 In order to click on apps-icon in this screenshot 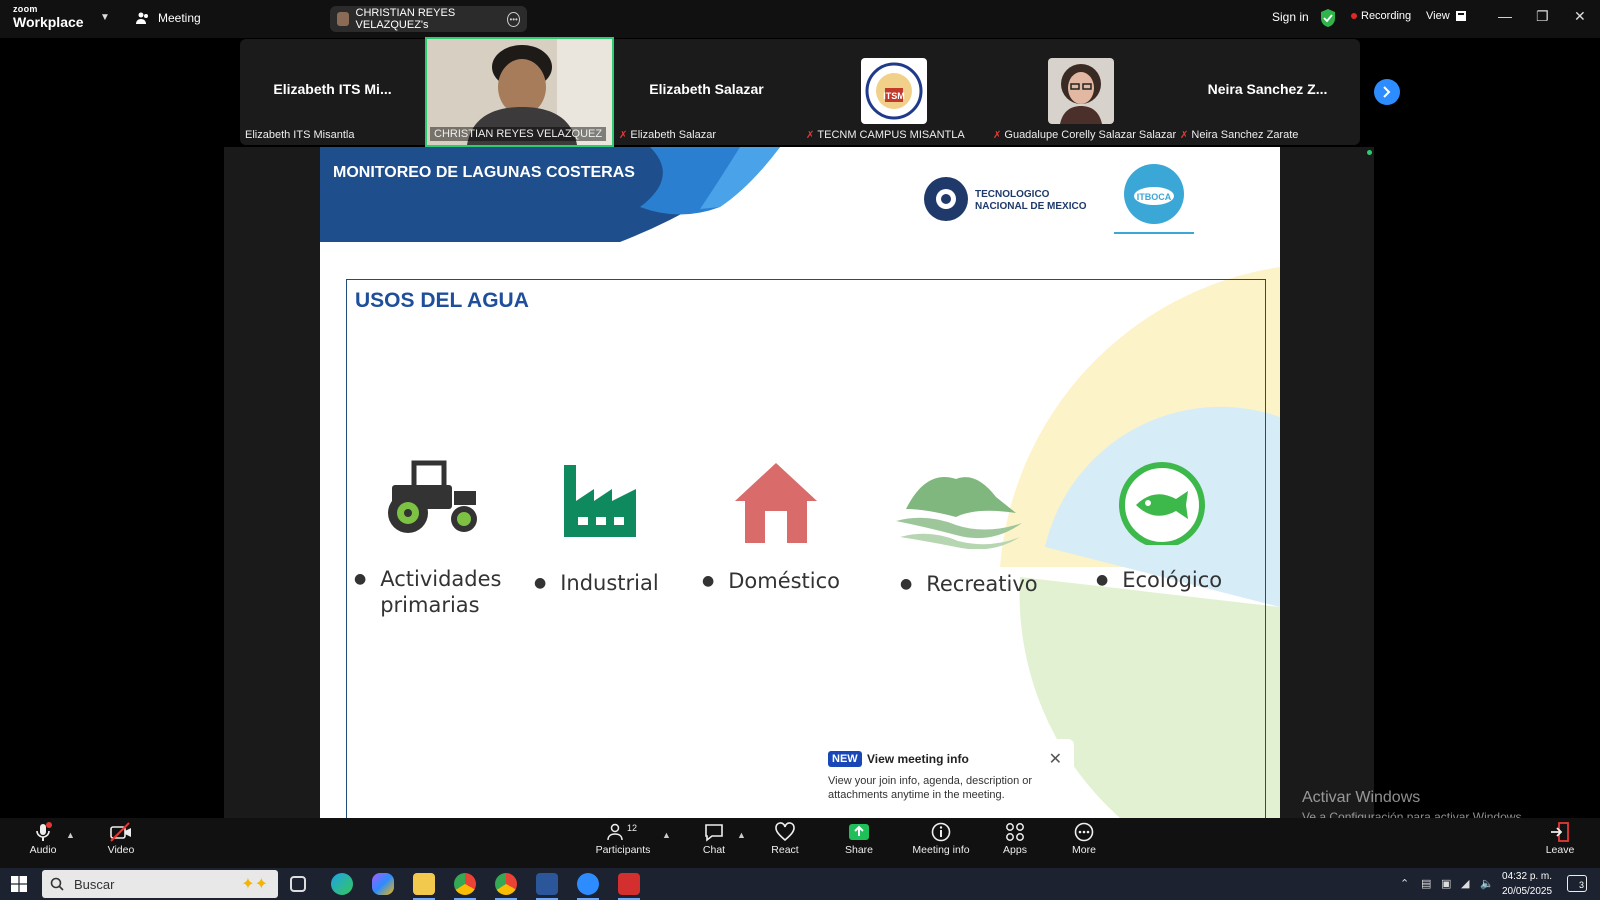, I will do `click(1015, 832)`.